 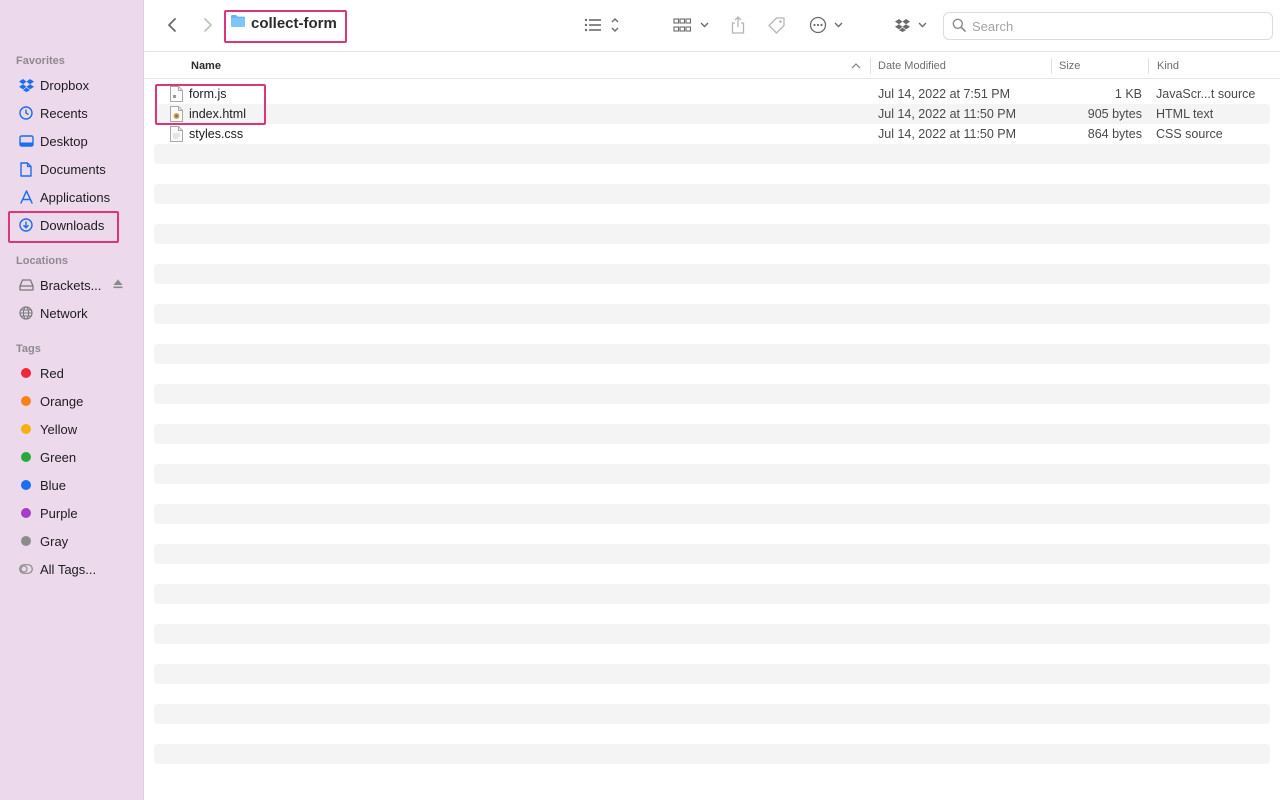 I want to click on column-name-header: Name, so click(x=206, y=66).